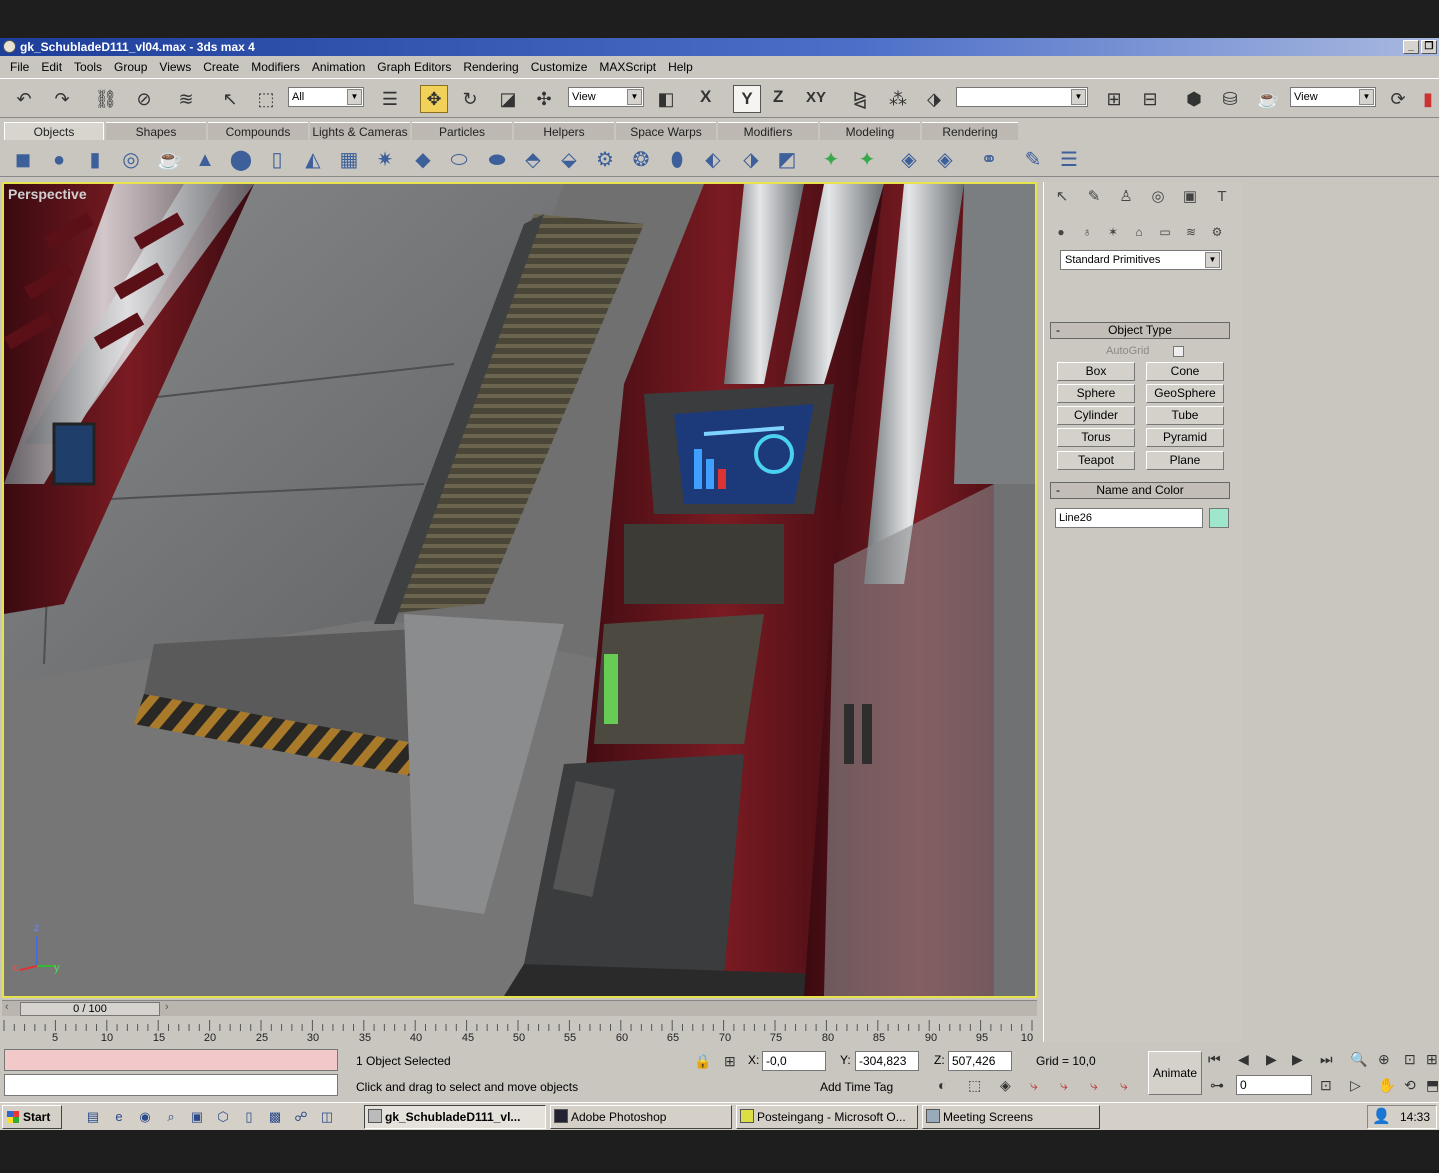 The image size is (1439, 1173). I want to click on goto-start-icon: ⏮, so click(1214, 1059).